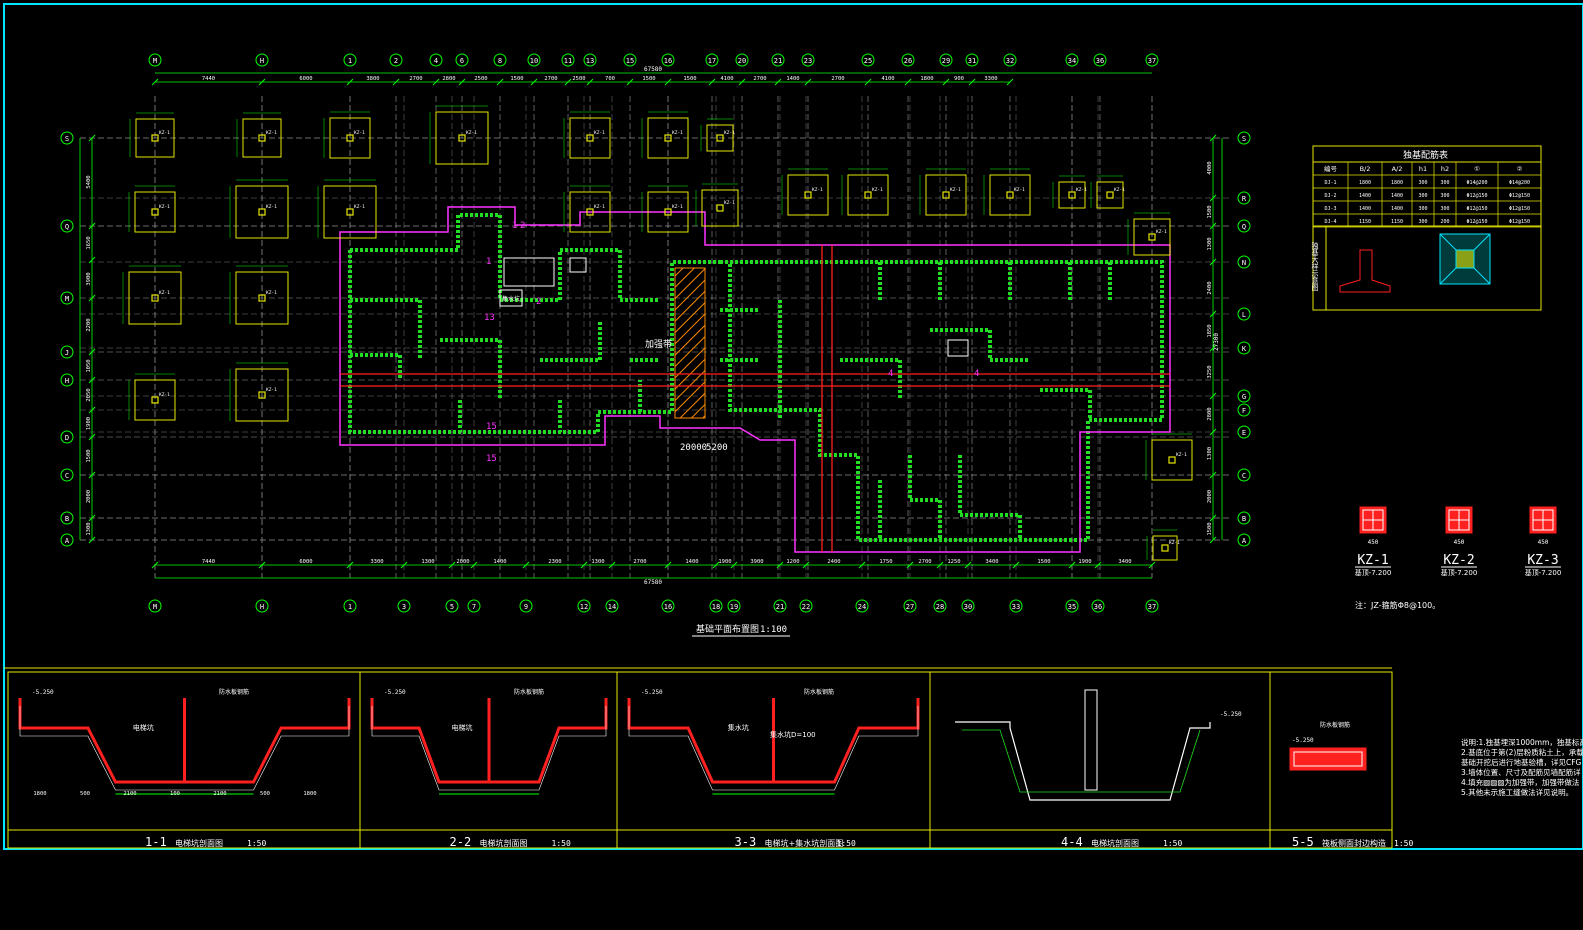 Image resolution: width=1583 pixels, height=930 pixels. What do you see at coordinates (155, 61) in the screenshot?
I see `axis-bubble-top-label: M` at bounding box center [155, 61].